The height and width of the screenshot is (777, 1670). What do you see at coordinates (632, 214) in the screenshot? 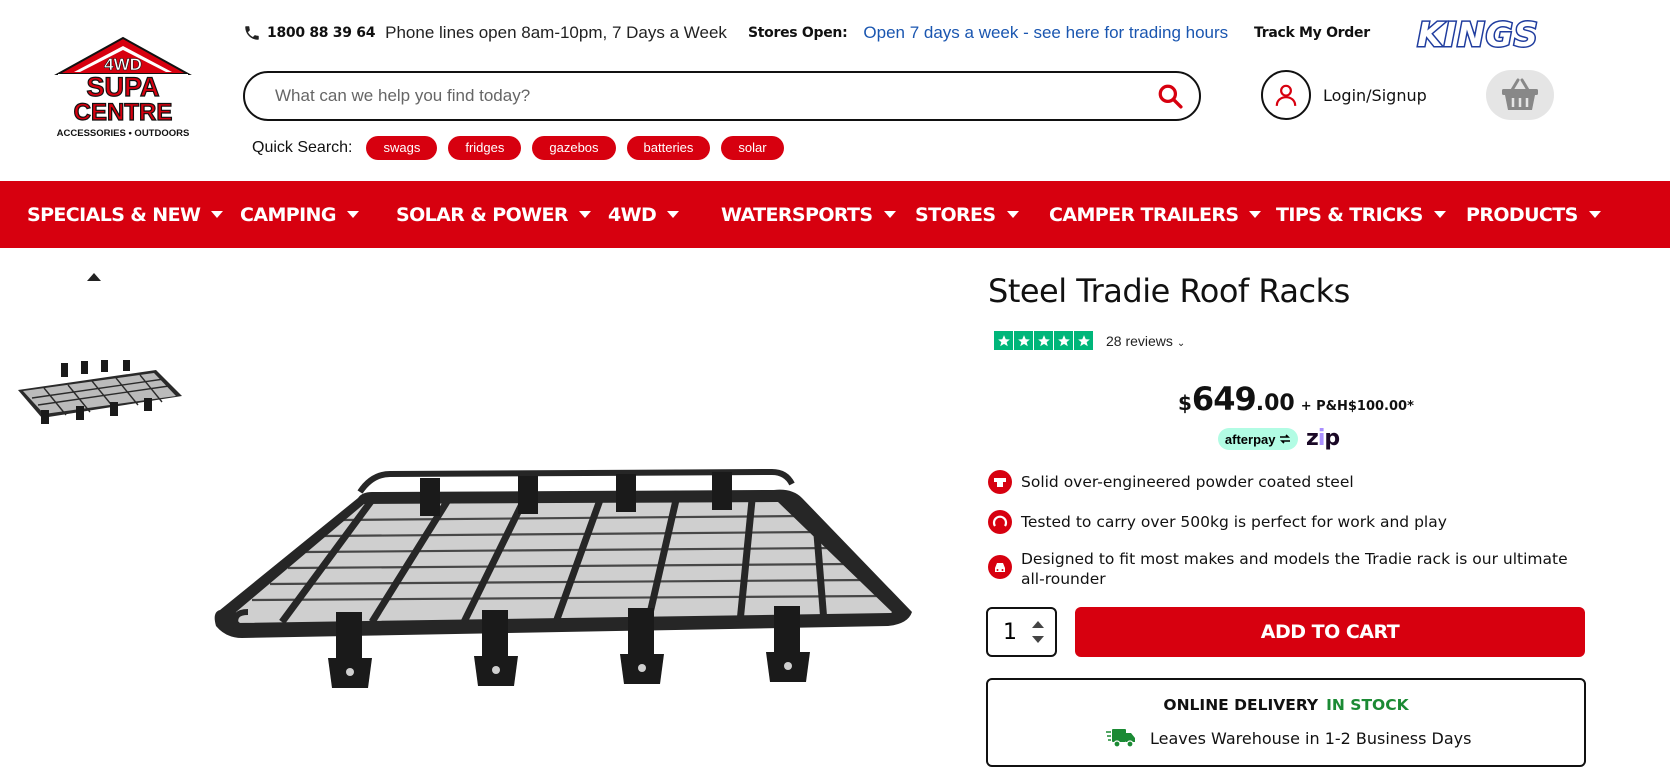
I see `nav-label: 4WD` at bounding box center [632, 214].